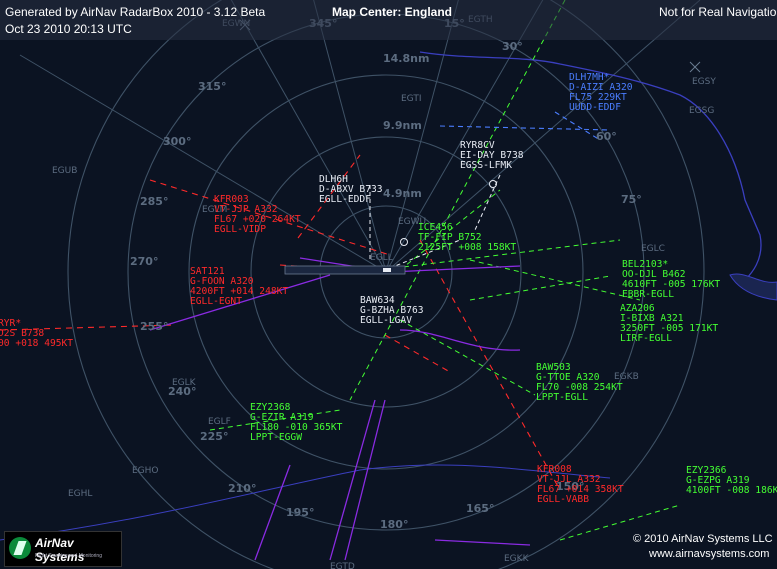 The image size is (777, 569). I want to click on airport-label: EGUB, so click(64, 171).